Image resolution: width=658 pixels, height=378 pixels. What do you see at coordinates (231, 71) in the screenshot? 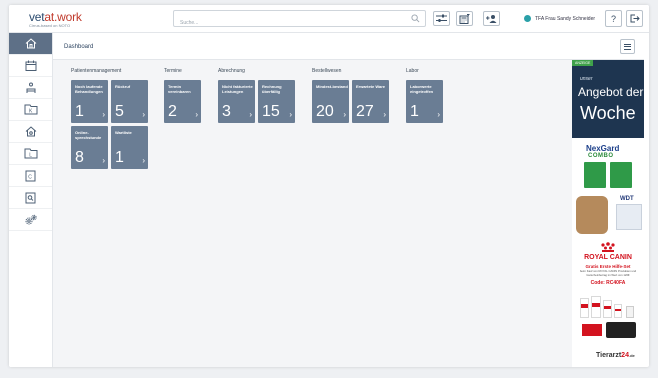
I see `group-title: Abrechnung` at bounding box center [231, 71].